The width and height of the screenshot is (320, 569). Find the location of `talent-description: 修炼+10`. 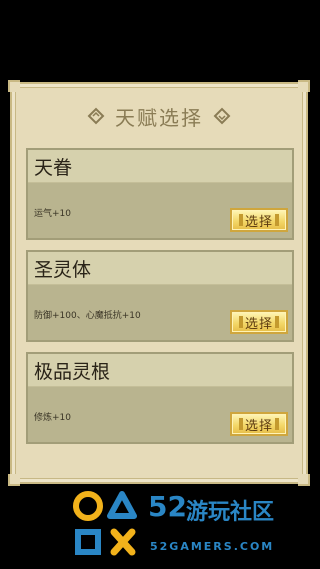

talent-description: 修炼+10 is located at coordinates (52, 418).